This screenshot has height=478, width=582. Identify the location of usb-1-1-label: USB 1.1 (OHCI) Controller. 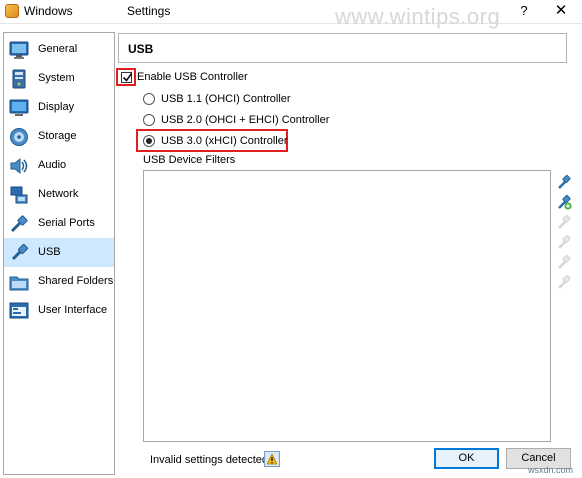
(226, 99).